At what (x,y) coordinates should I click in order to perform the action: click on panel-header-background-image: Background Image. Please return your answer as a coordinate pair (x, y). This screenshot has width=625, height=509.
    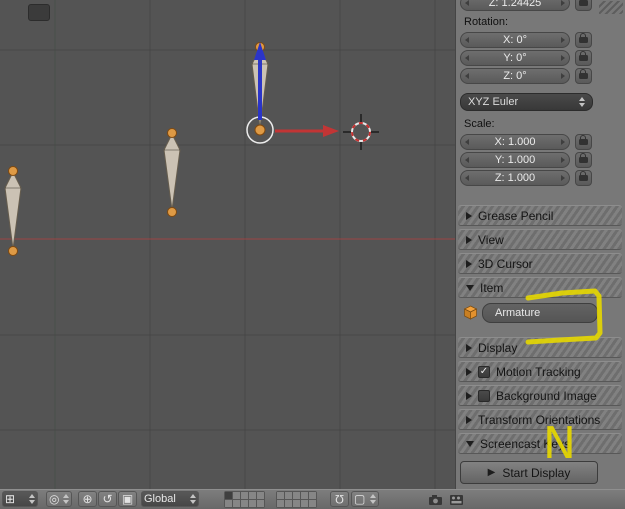
    Looking at the image, I should click on (540, 395).